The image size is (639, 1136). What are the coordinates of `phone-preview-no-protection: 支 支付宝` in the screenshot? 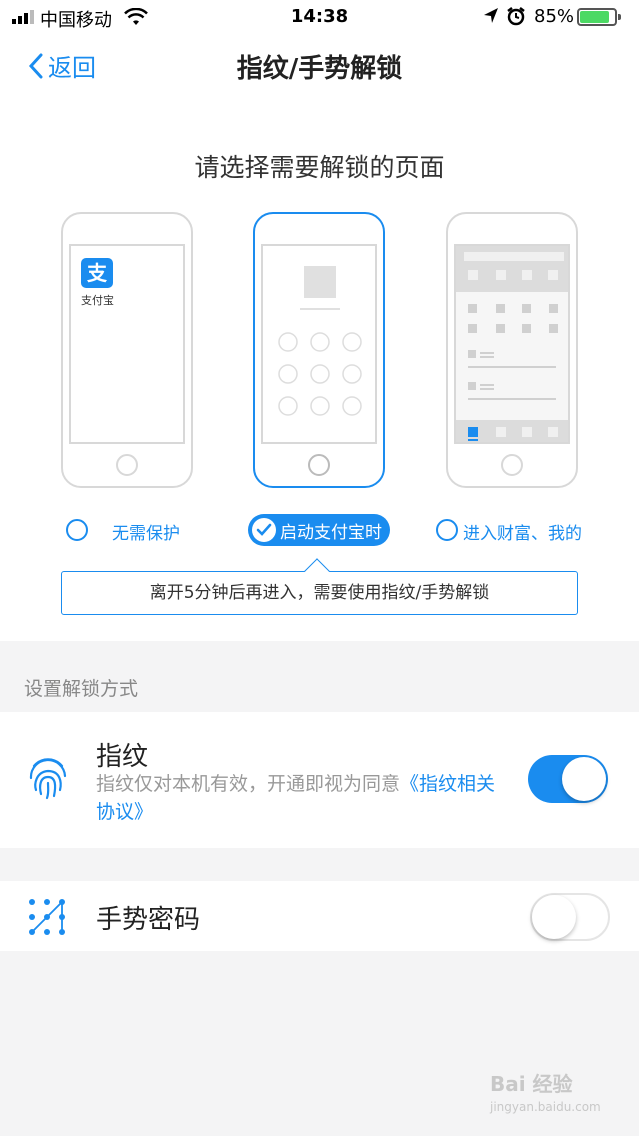 It's located at (127, 350).